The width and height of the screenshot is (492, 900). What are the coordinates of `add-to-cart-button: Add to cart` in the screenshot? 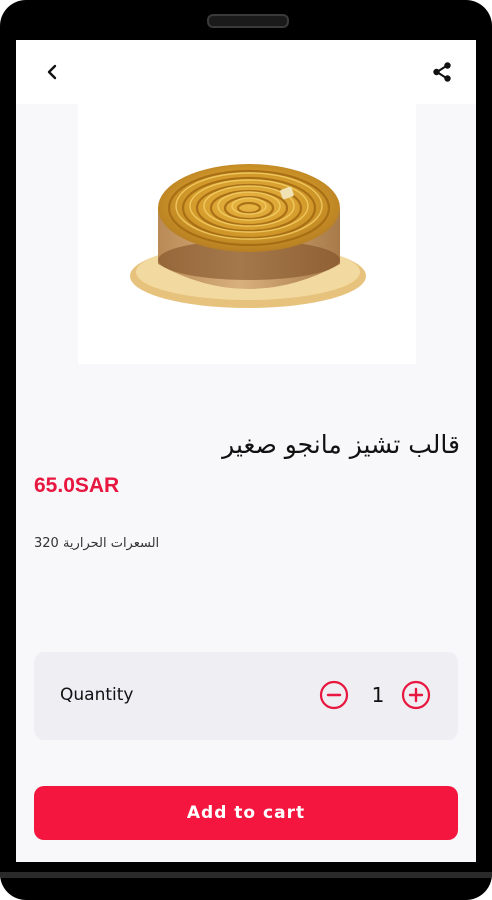 It's located at (246, 813).